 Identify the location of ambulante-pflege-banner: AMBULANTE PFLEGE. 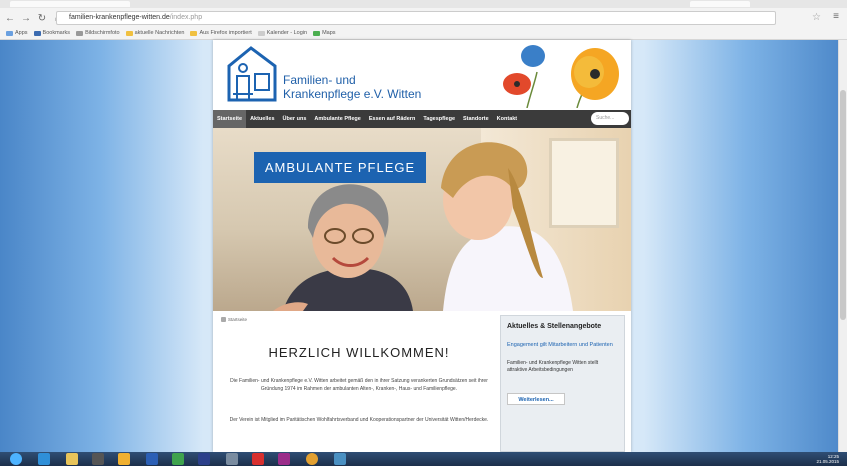
(340, 167).